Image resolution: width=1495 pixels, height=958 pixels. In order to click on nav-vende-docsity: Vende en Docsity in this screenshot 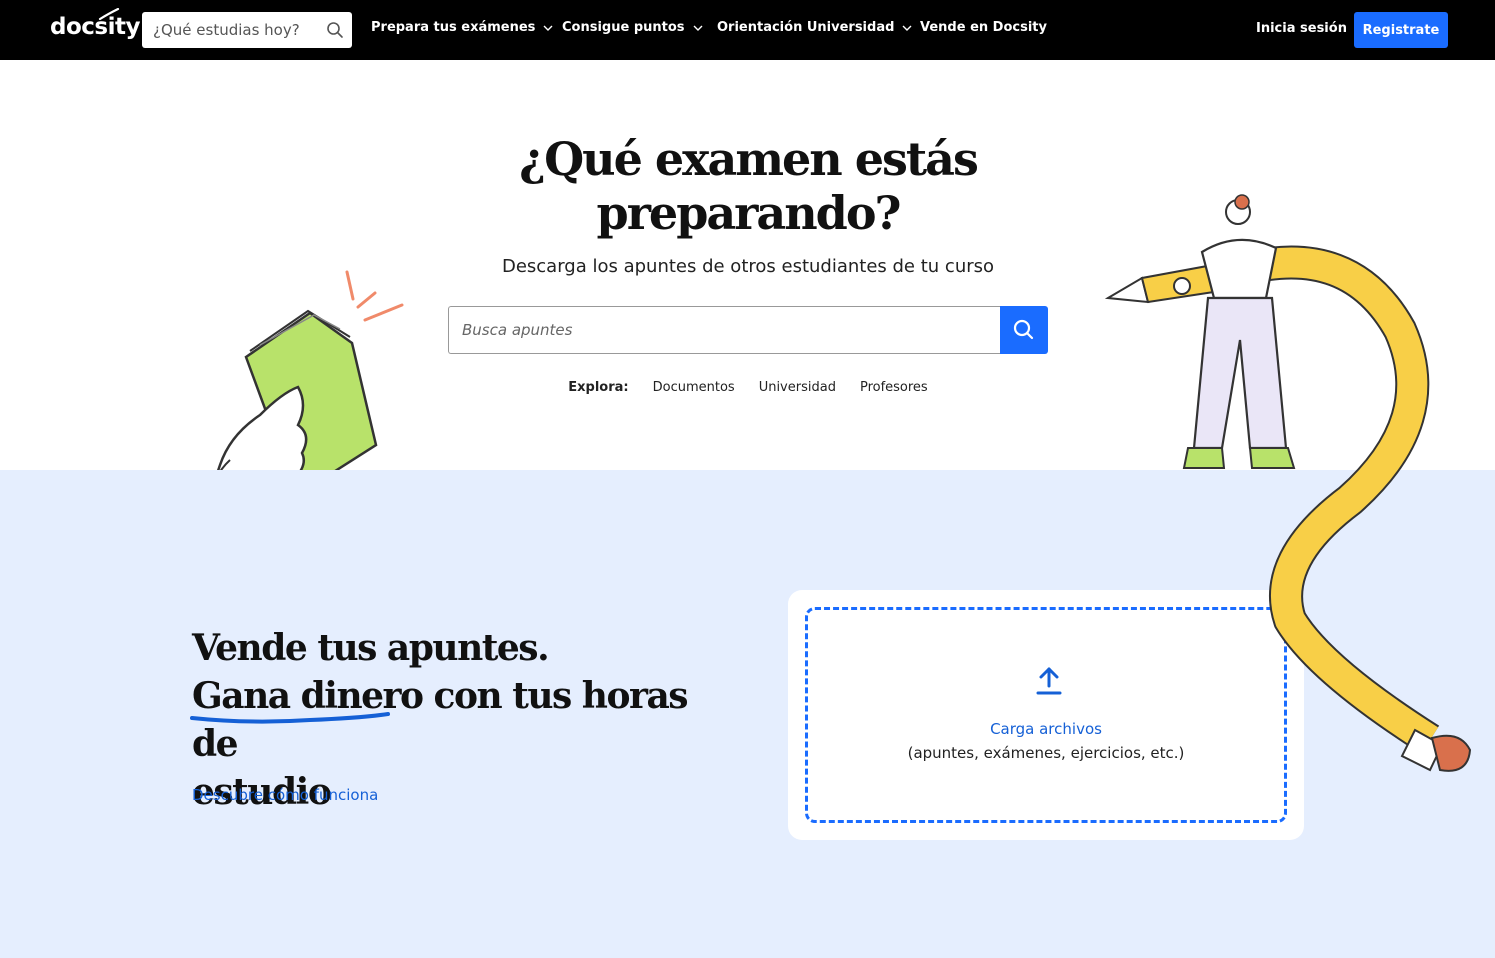, I will do `click(983, 27)`.